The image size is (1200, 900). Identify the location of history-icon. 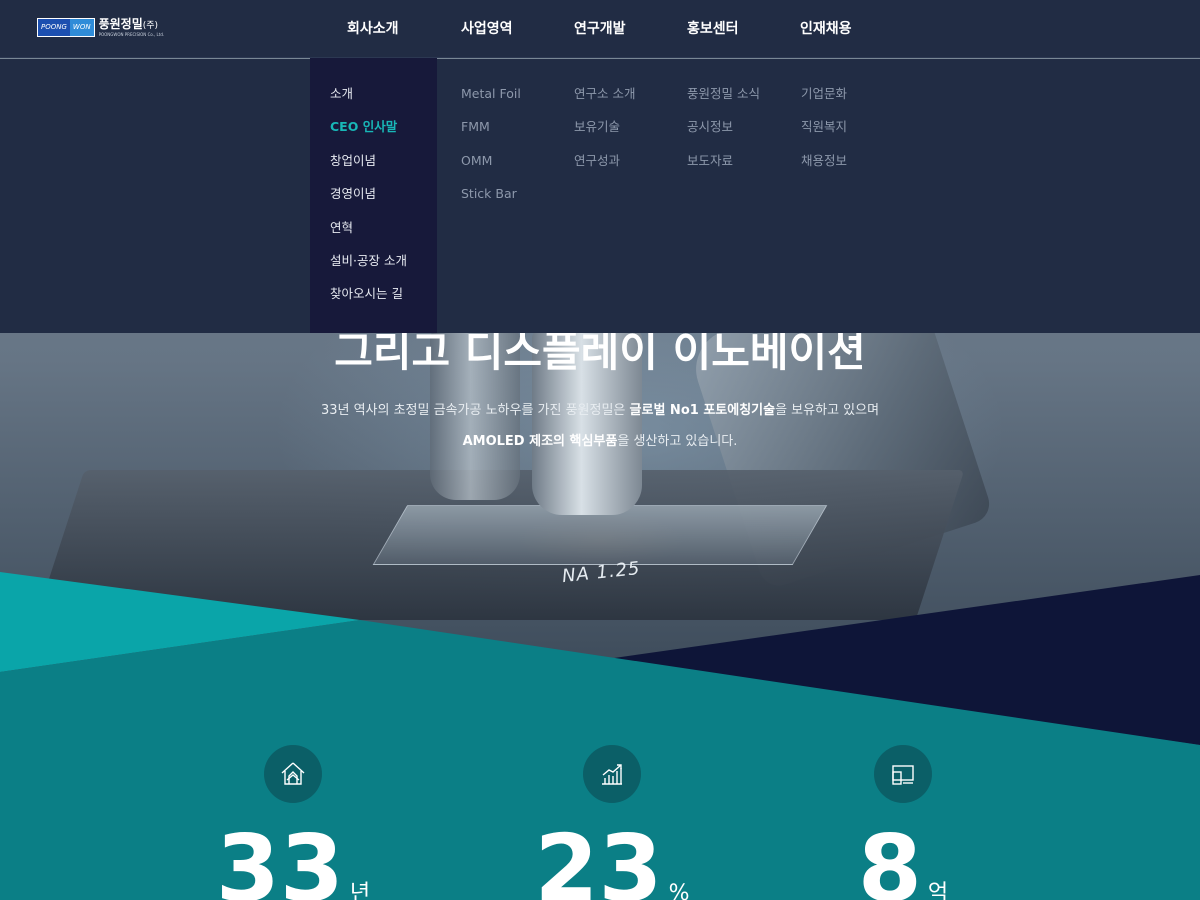
(293, 774).